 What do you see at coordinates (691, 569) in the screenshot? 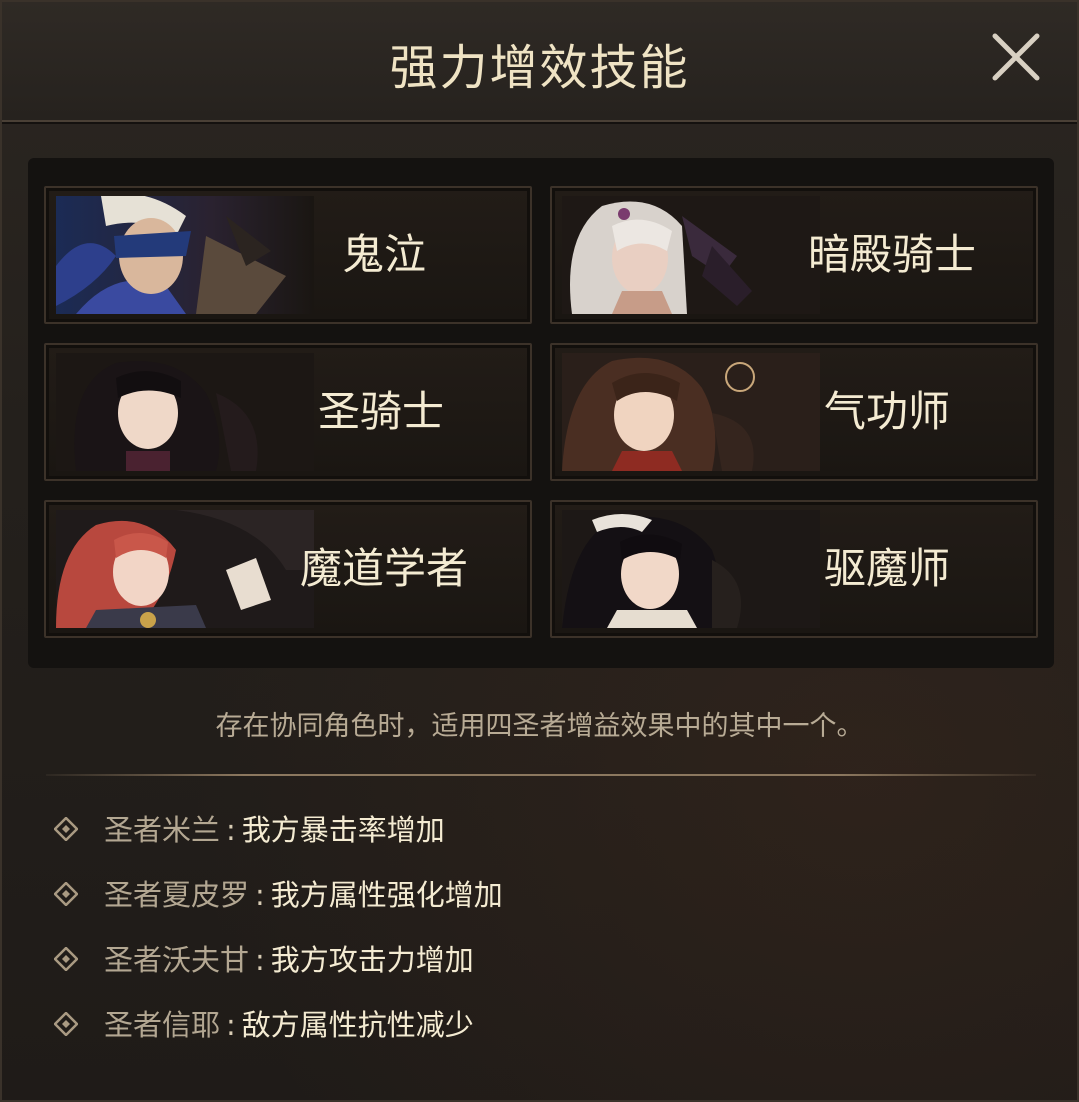
I see `black-haired-exorcist-portrait` at bounding box center [691, 569].